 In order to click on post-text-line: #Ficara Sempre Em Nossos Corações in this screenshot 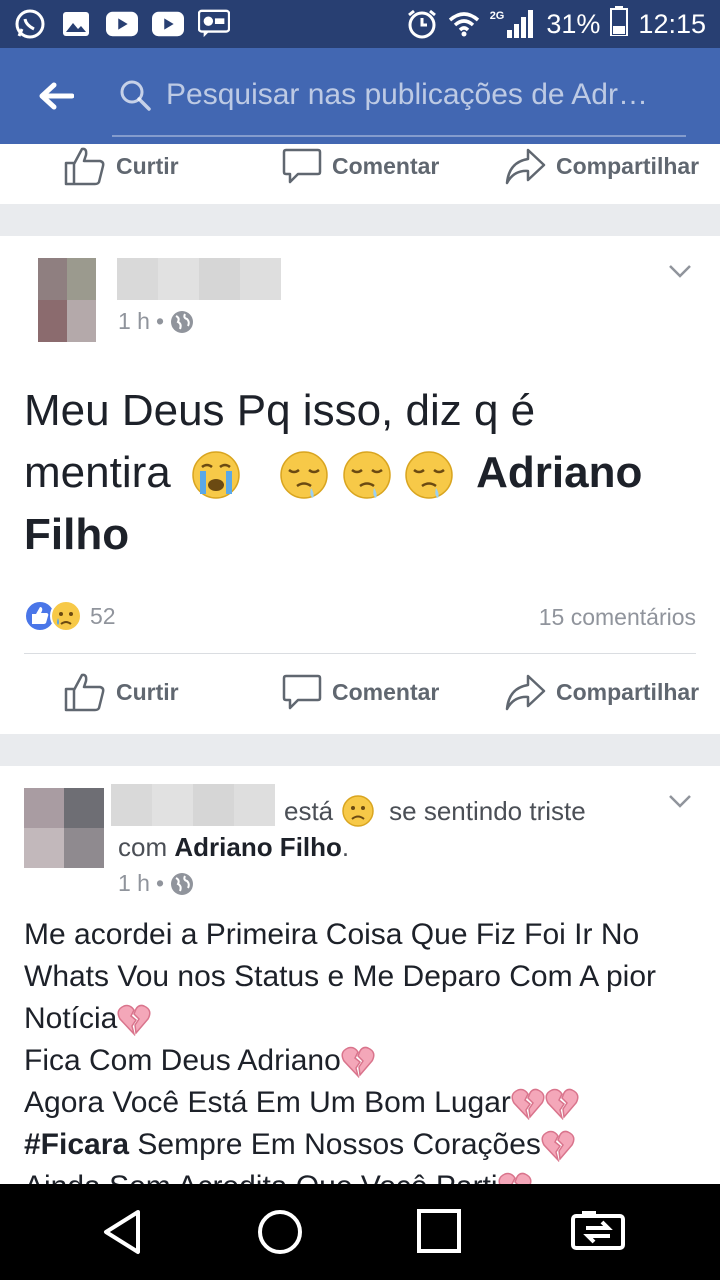, I will do `click(369, 1145)`.